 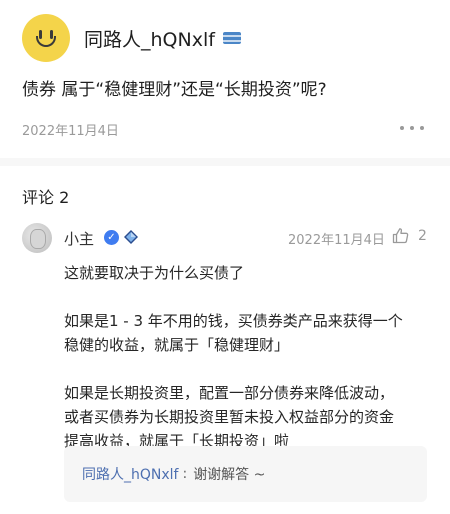 I want to click on comment-line: 稳健的收益，就属于「稳健理财」, so click(x=177, y=345).